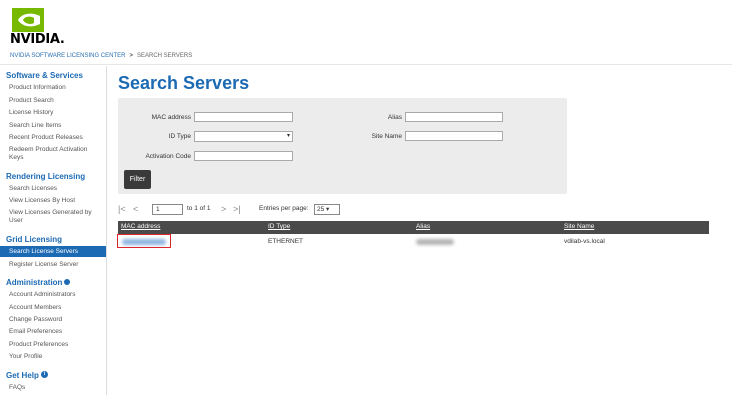  What do you see at coordinates (243, 136) in the screenshot?
I see `id-type-select: ▾` at bounding box center [243, 136].